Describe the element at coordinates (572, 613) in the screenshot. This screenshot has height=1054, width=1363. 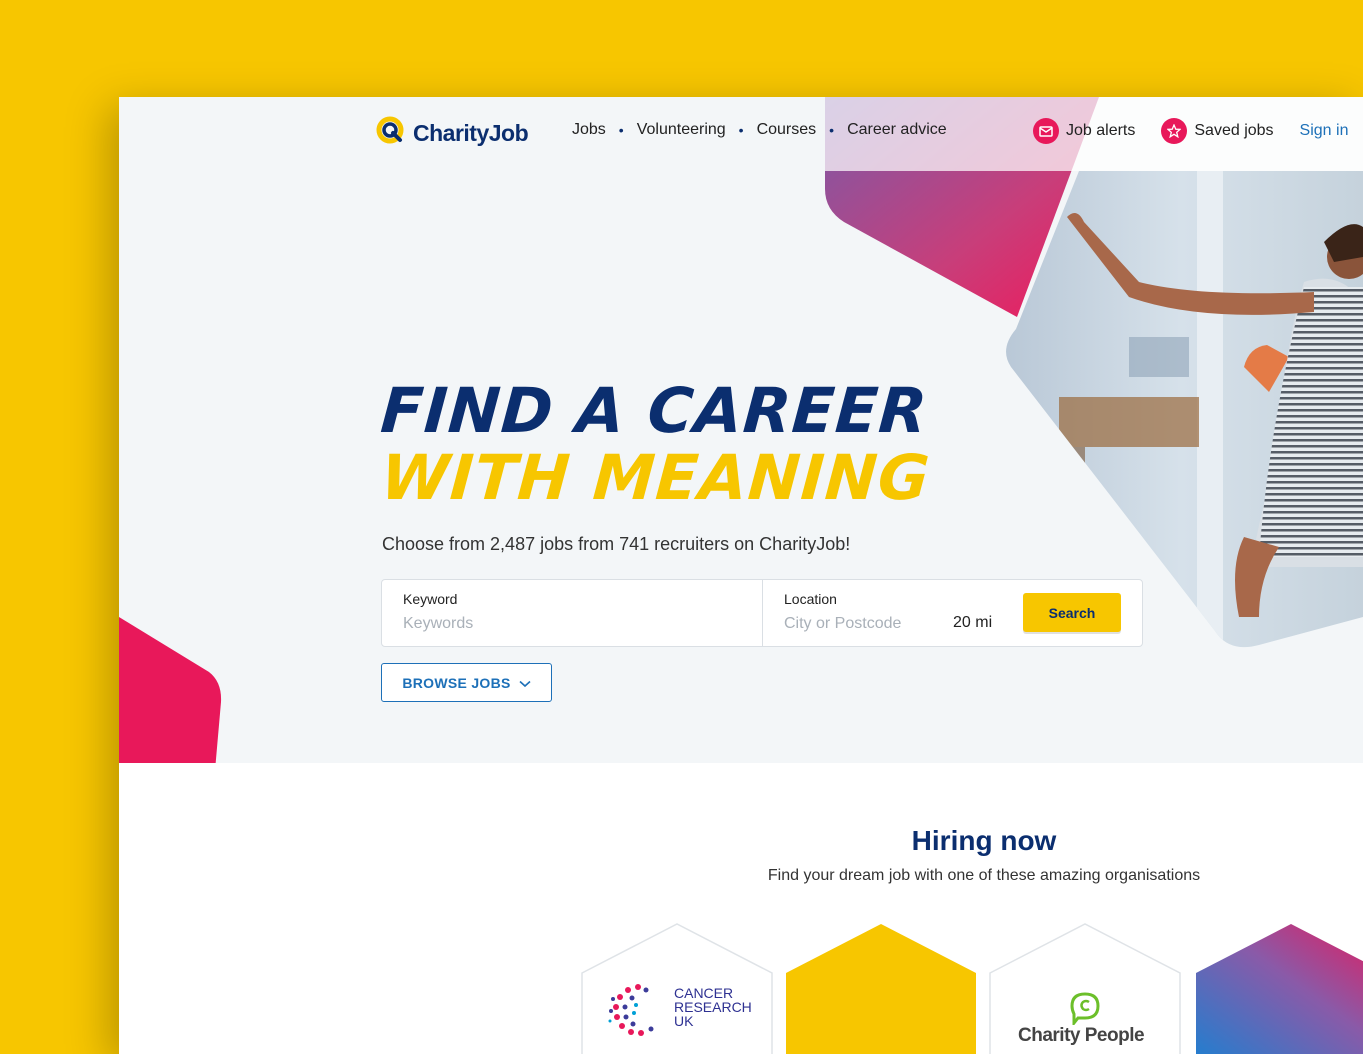
I see `keyword-field: Keyword` at that location.